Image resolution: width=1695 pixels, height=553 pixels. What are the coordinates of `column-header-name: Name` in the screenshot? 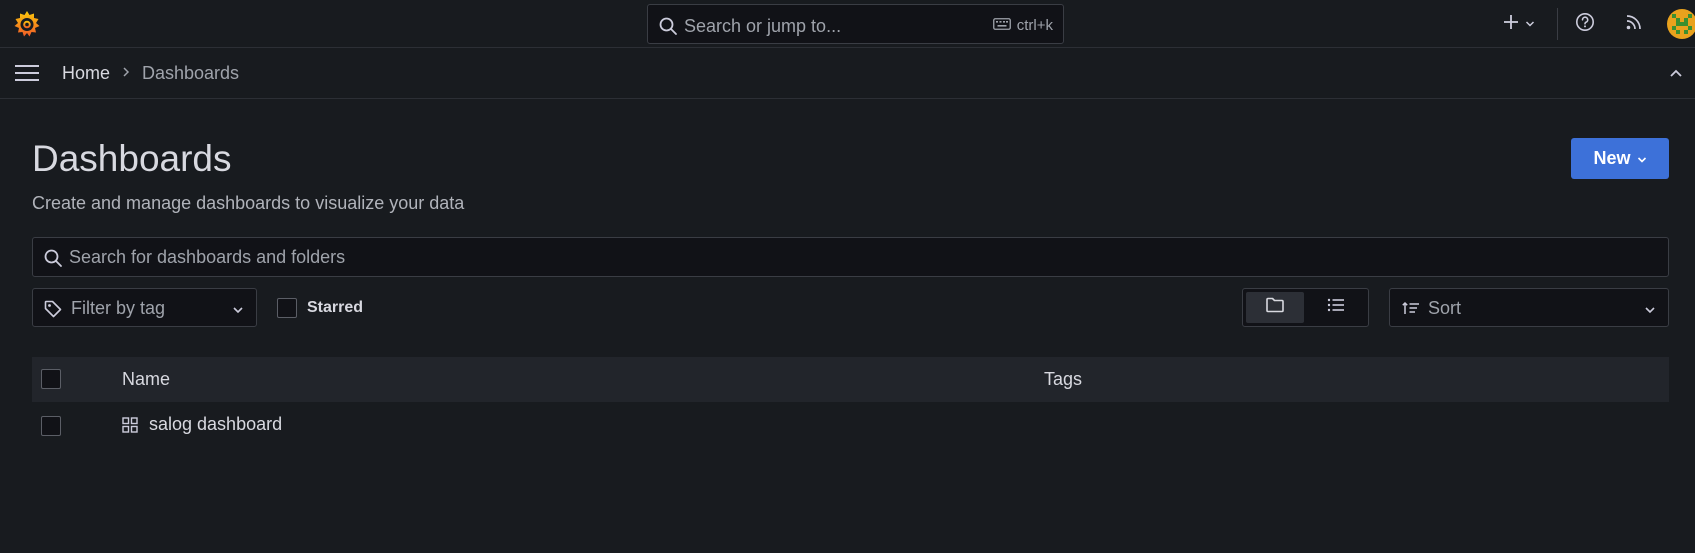 It's located at (146, 379).